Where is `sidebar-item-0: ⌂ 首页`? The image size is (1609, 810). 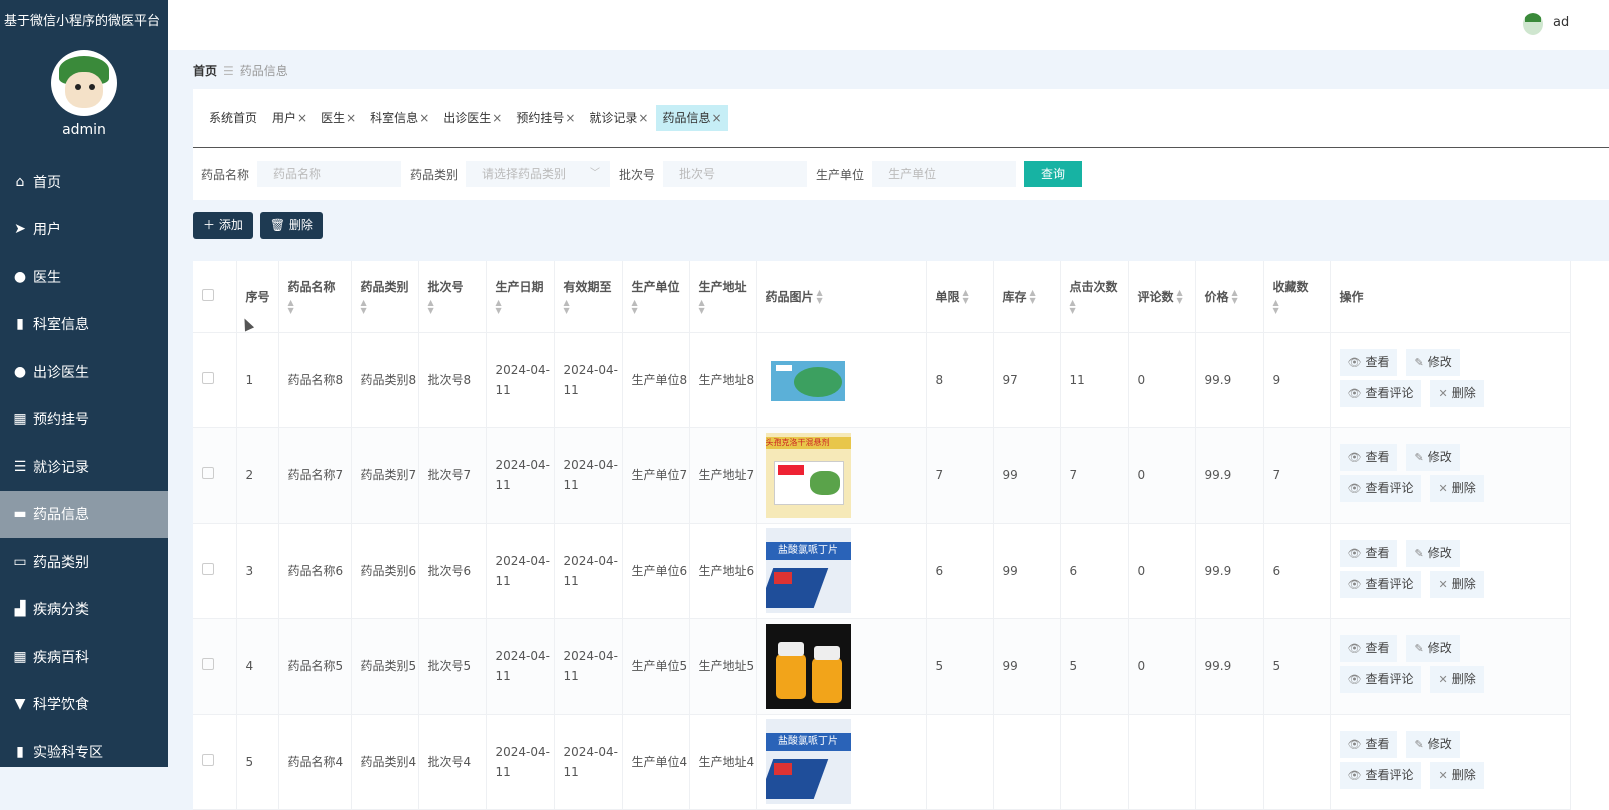 sidebar-item-0: ⌂ 首页 is located at coordinates (84, 182).